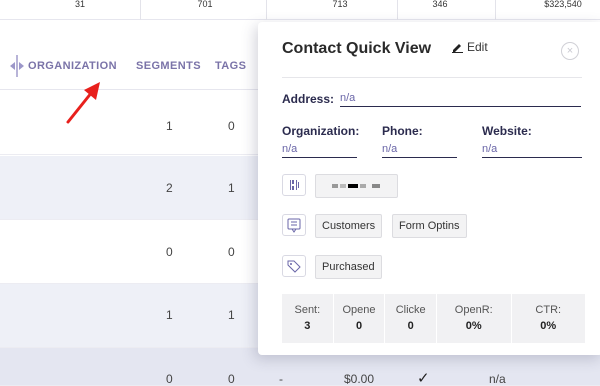 The width and height of the screenshot is (600, 386). Describe the element at coordinates (474, 318) in the screenshot. I see `stat-open-rate: OpenR: 0%` at that location.